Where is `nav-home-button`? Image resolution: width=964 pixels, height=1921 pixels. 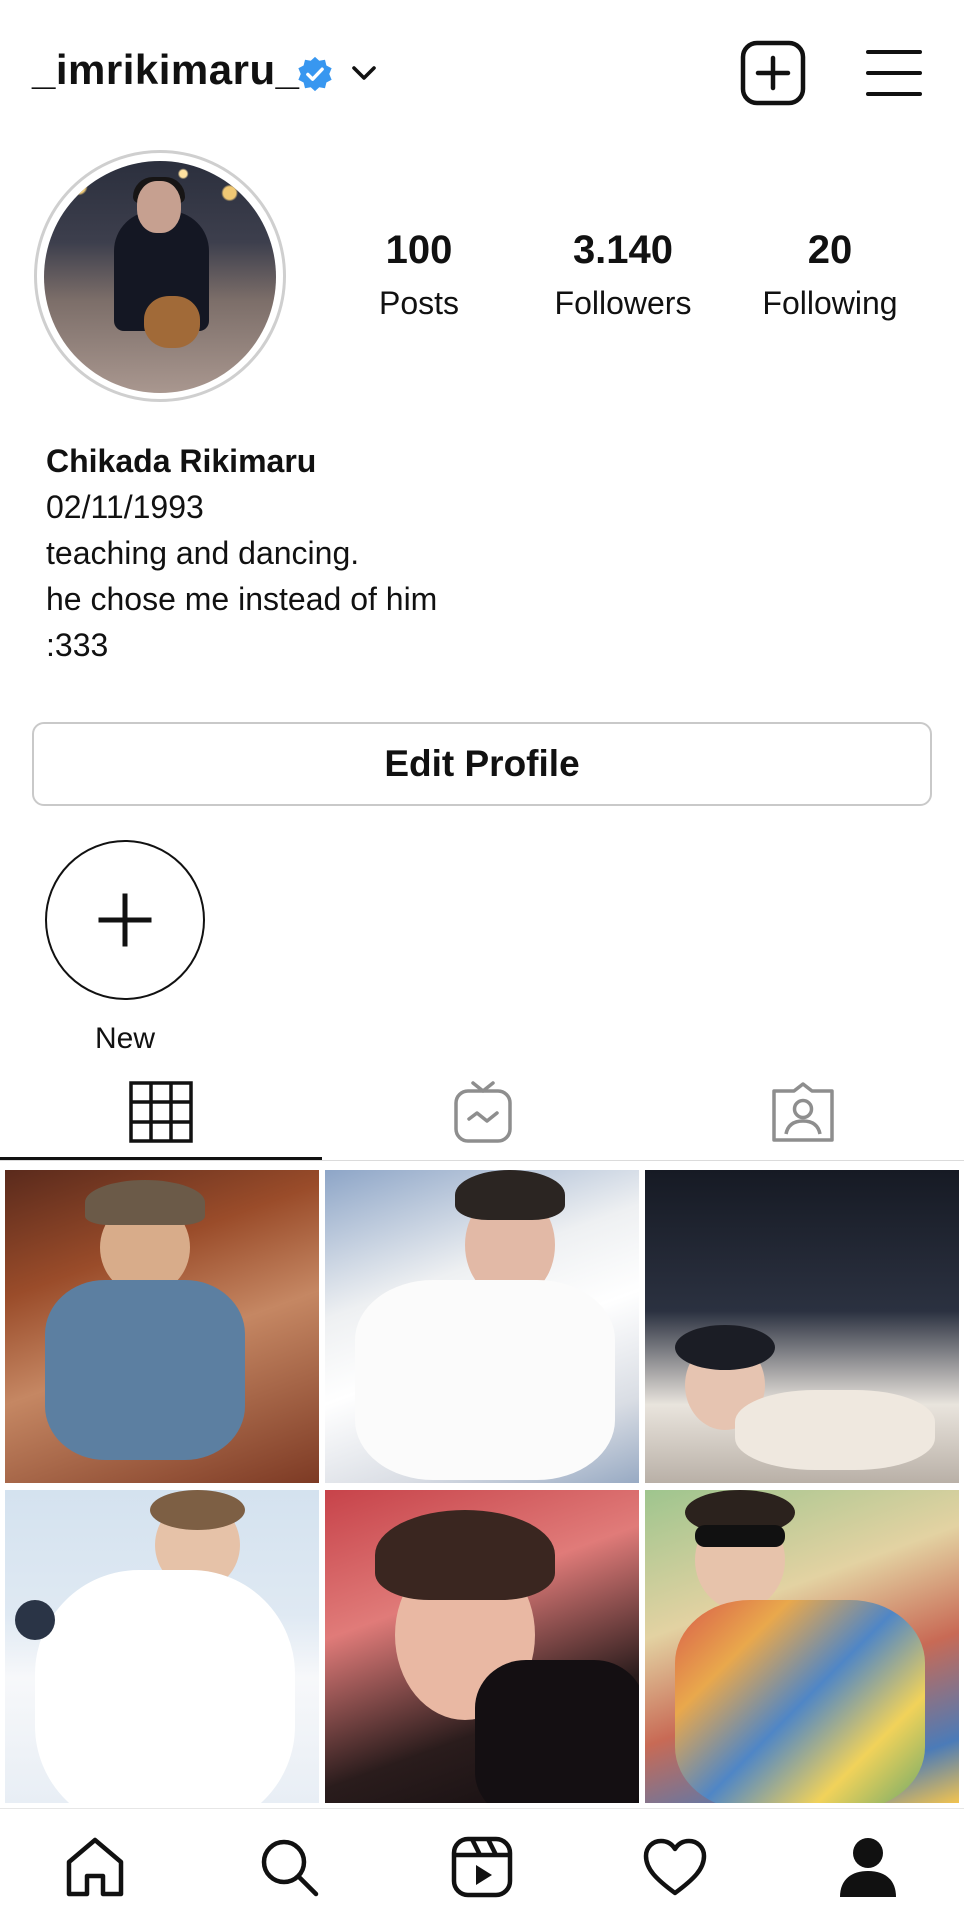
nav-home-button is located at coordinates (95, 1867).